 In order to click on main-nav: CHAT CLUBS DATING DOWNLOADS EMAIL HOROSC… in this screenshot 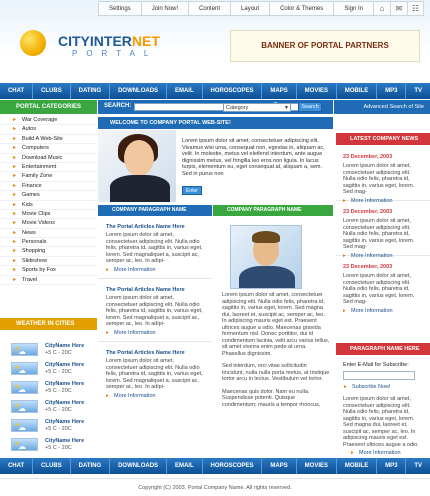, I will do `click(215, 91)`.